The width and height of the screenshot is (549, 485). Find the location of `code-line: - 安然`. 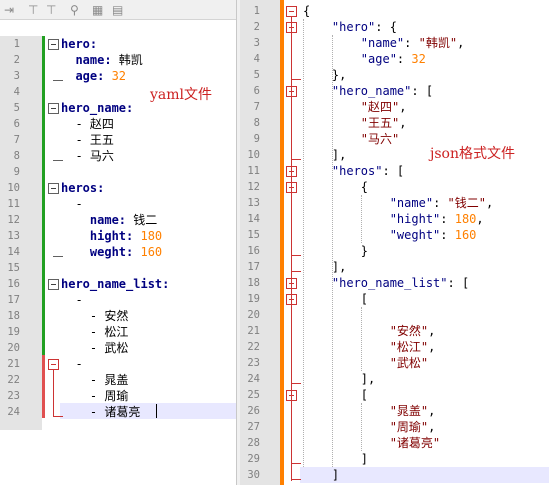

code-line: - 安然 is located at coordinates (94, 316).